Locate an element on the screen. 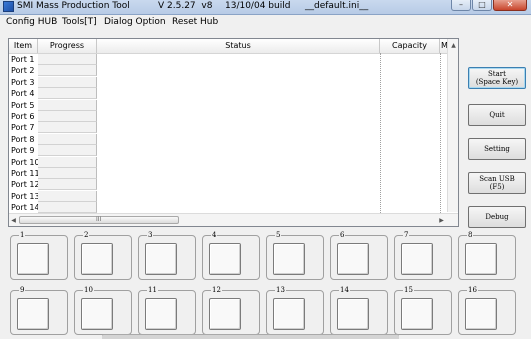  table-row: Port 6 is located at coordinates (233, 116).